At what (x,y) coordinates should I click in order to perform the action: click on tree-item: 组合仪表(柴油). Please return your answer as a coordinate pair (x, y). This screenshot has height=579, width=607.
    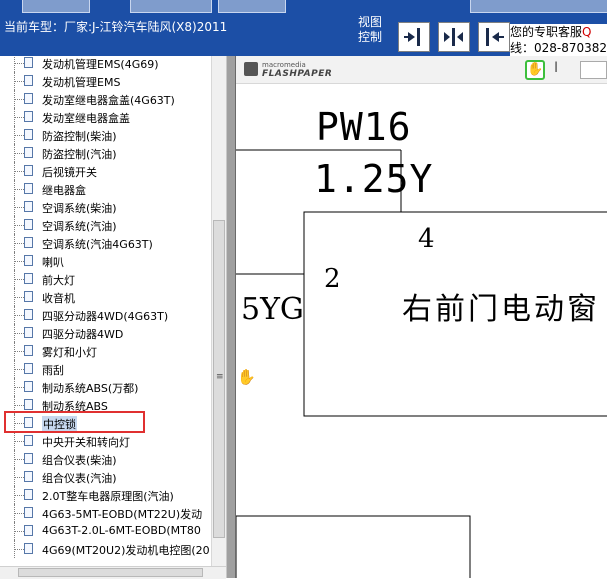
    Looking at the image, I should click on (105, 459).